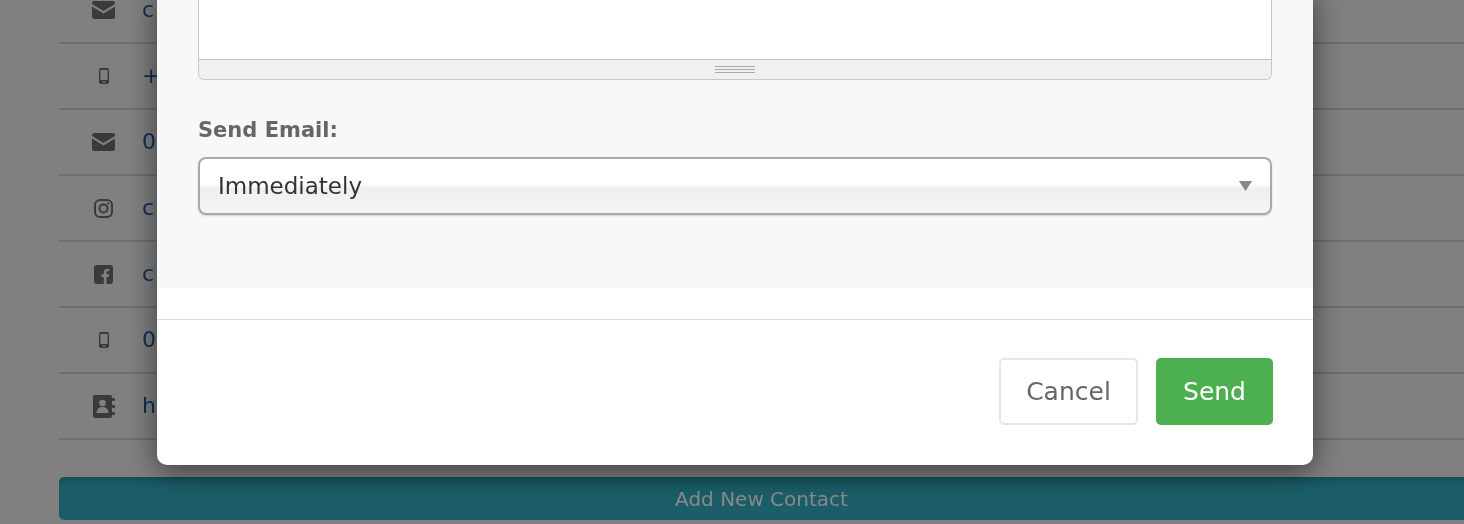  What do you see at coordinates (735, 40) in the screenshot?
I see `message-field` at bounding box center [735, 40].